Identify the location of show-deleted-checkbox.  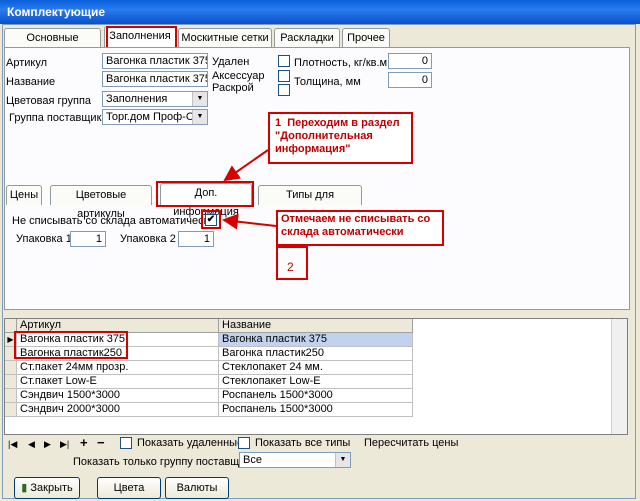
(126, 443).